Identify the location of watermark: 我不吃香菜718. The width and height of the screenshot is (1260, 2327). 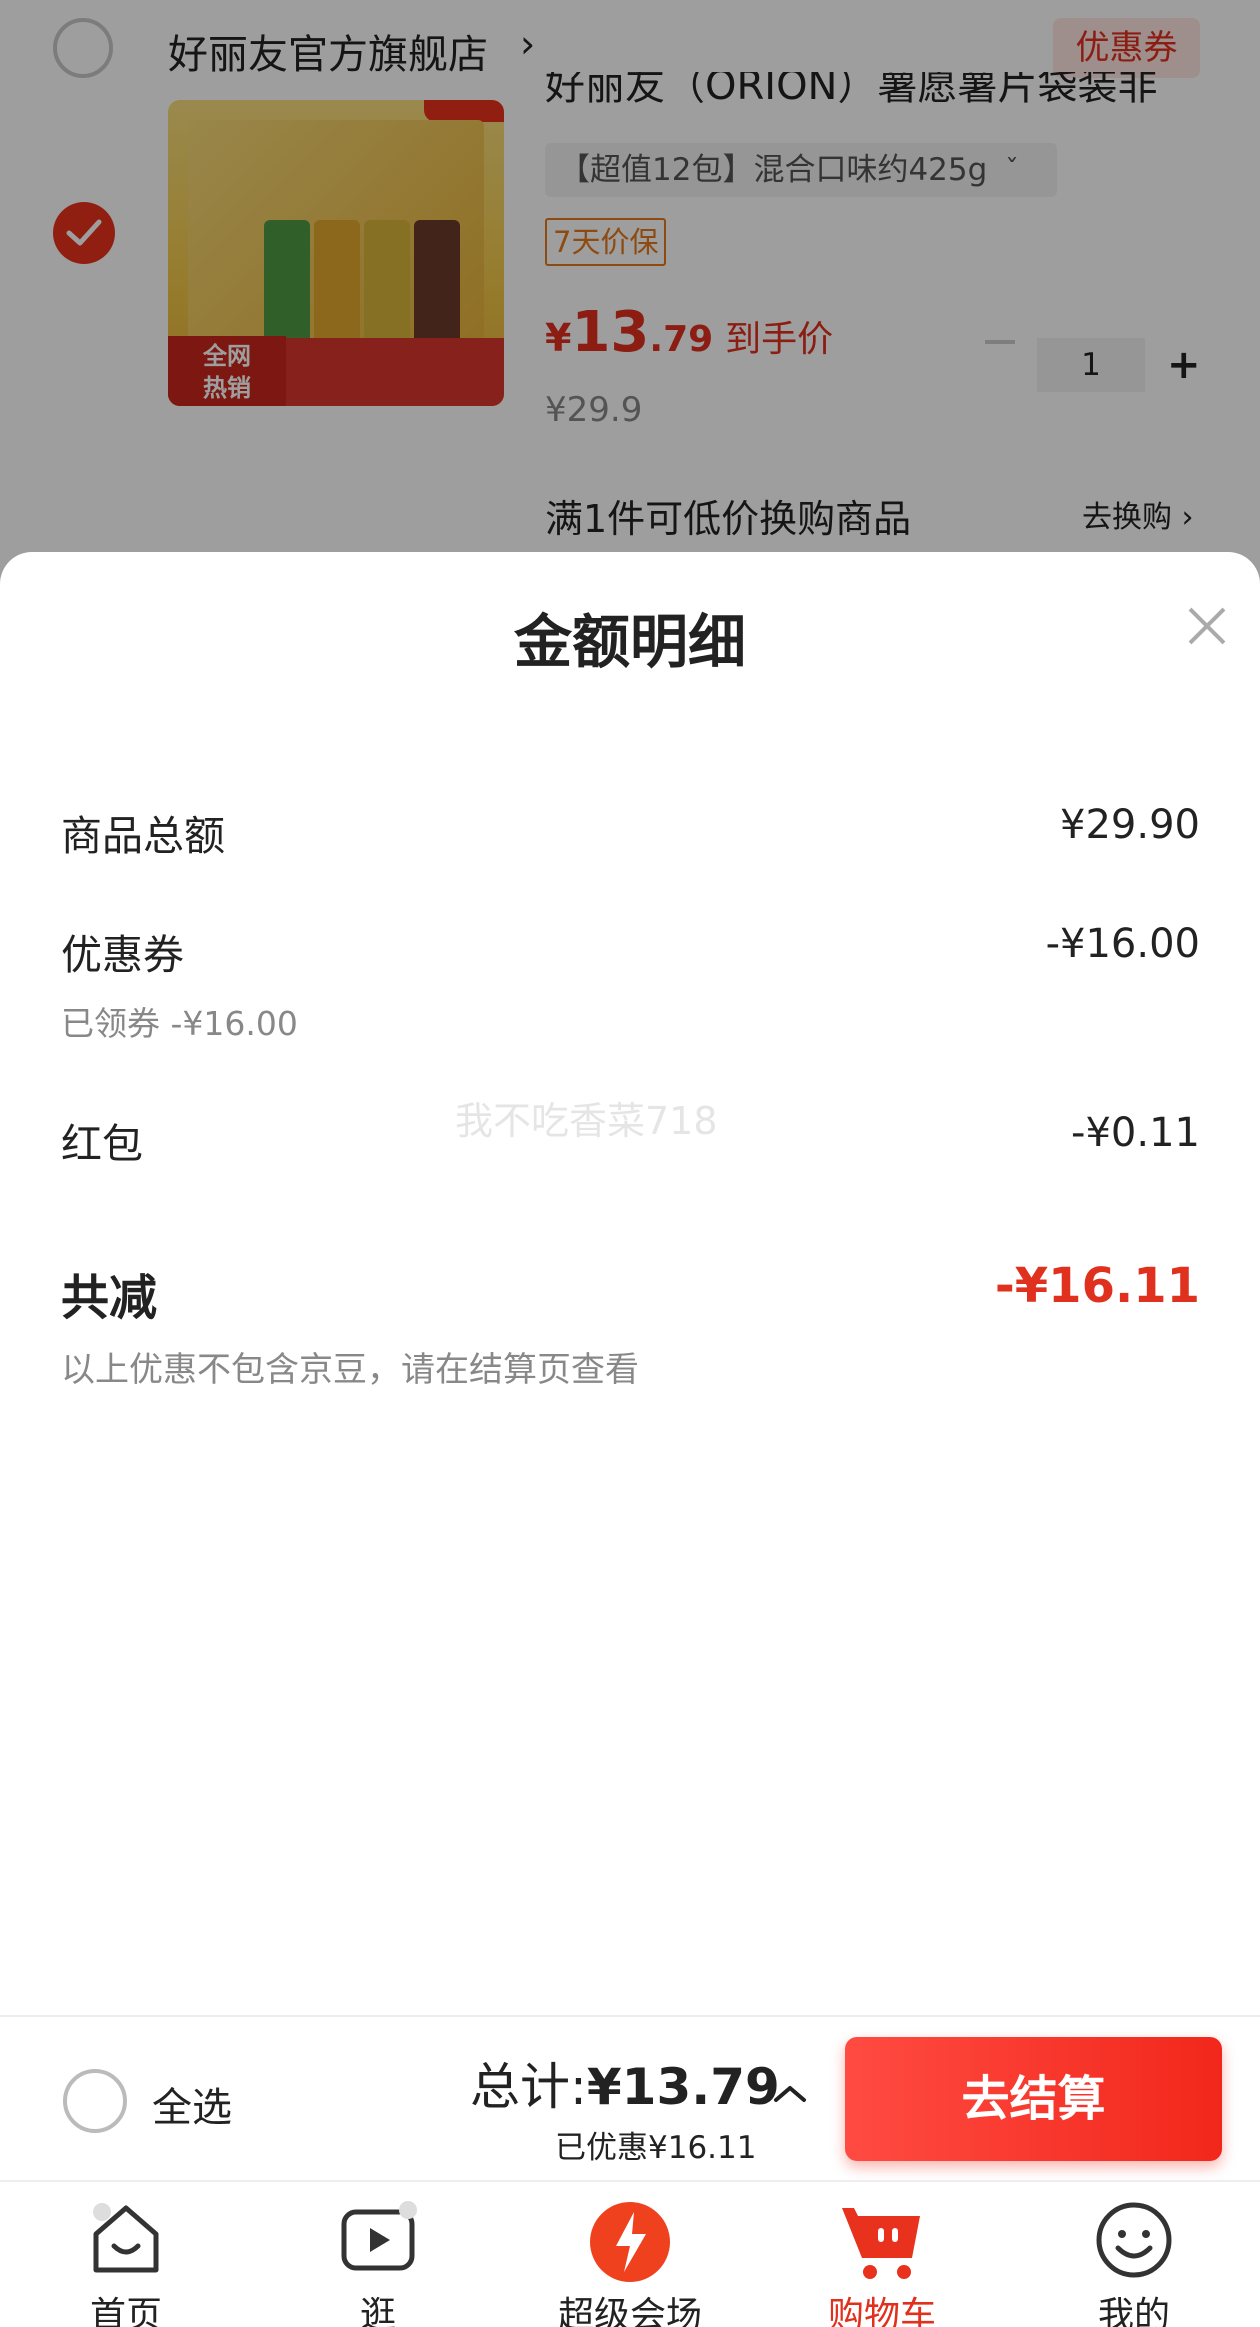
(586, 1121).